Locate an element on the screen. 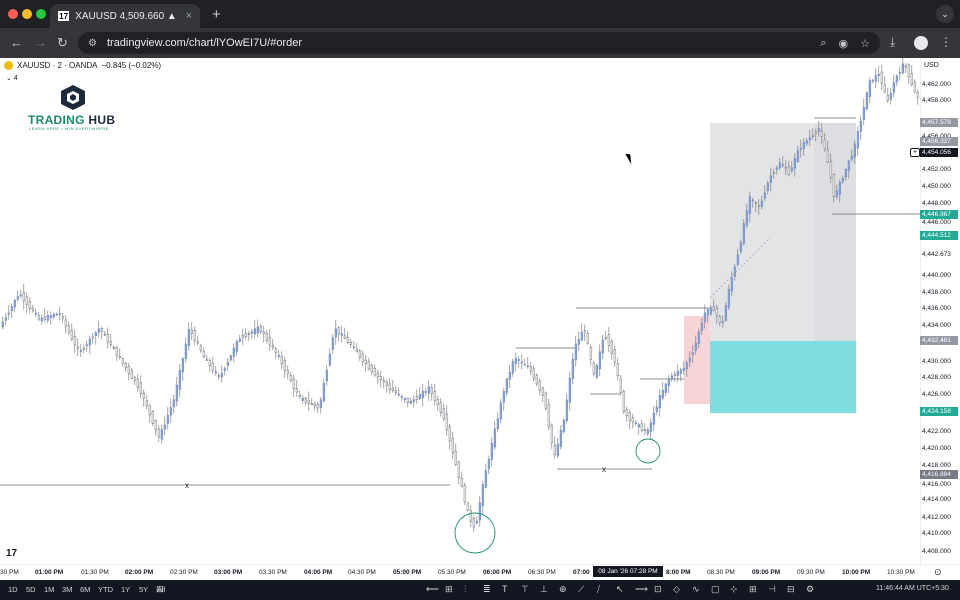 Image resolution: width=960 pixels, height=600 pixels. bookmark-star-icon: ☆ is located at coordinates (865, 43).